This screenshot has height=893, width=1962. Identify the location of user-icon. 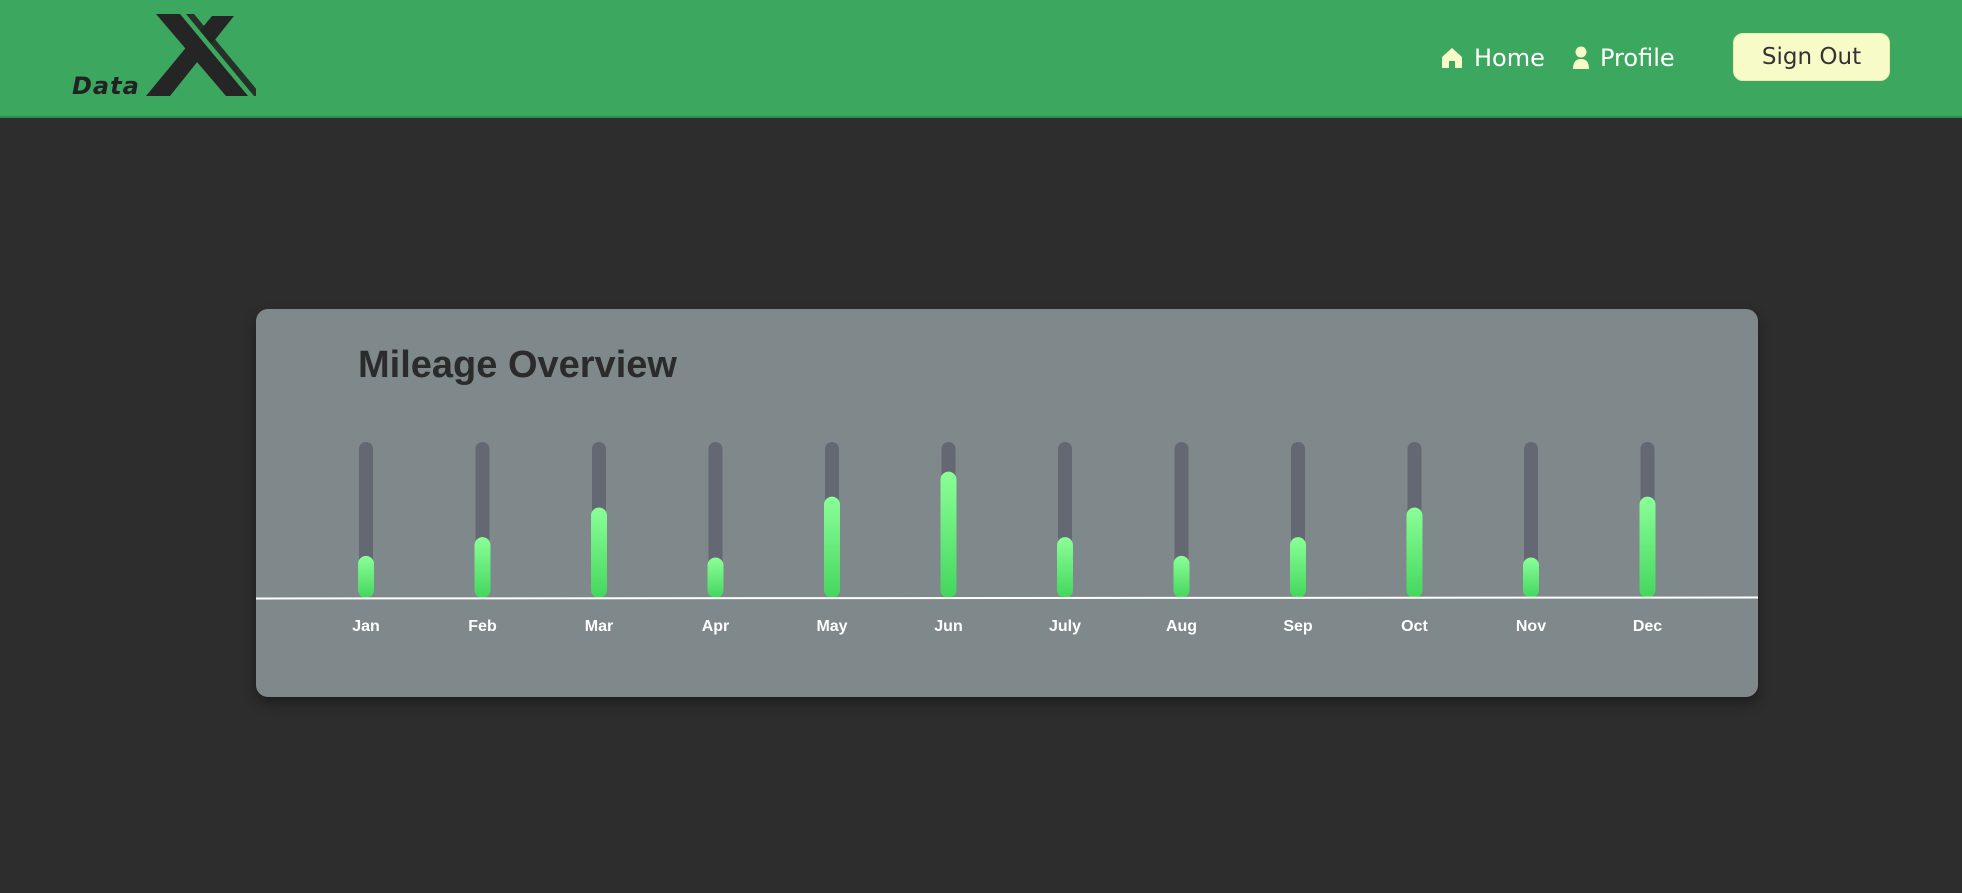
(1581, 58).